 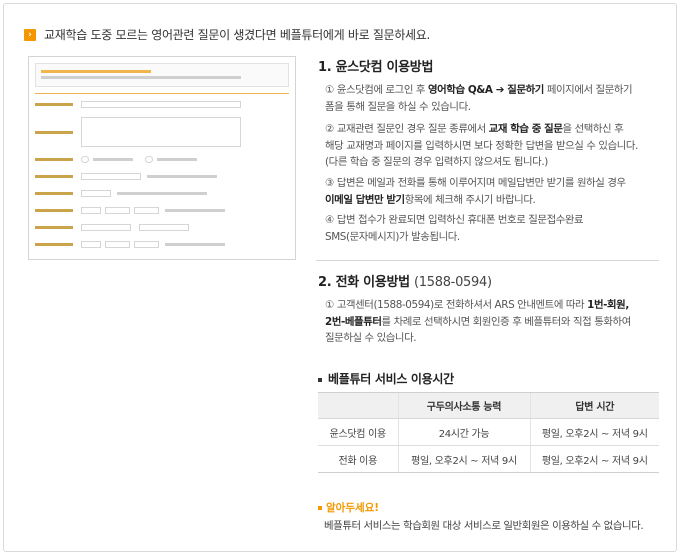 I want to click on table-row: 윤스닷컴 이용 24시간 가능 평일, 오후2시 ~ 저녁 9시, so click(x=488, y=432).